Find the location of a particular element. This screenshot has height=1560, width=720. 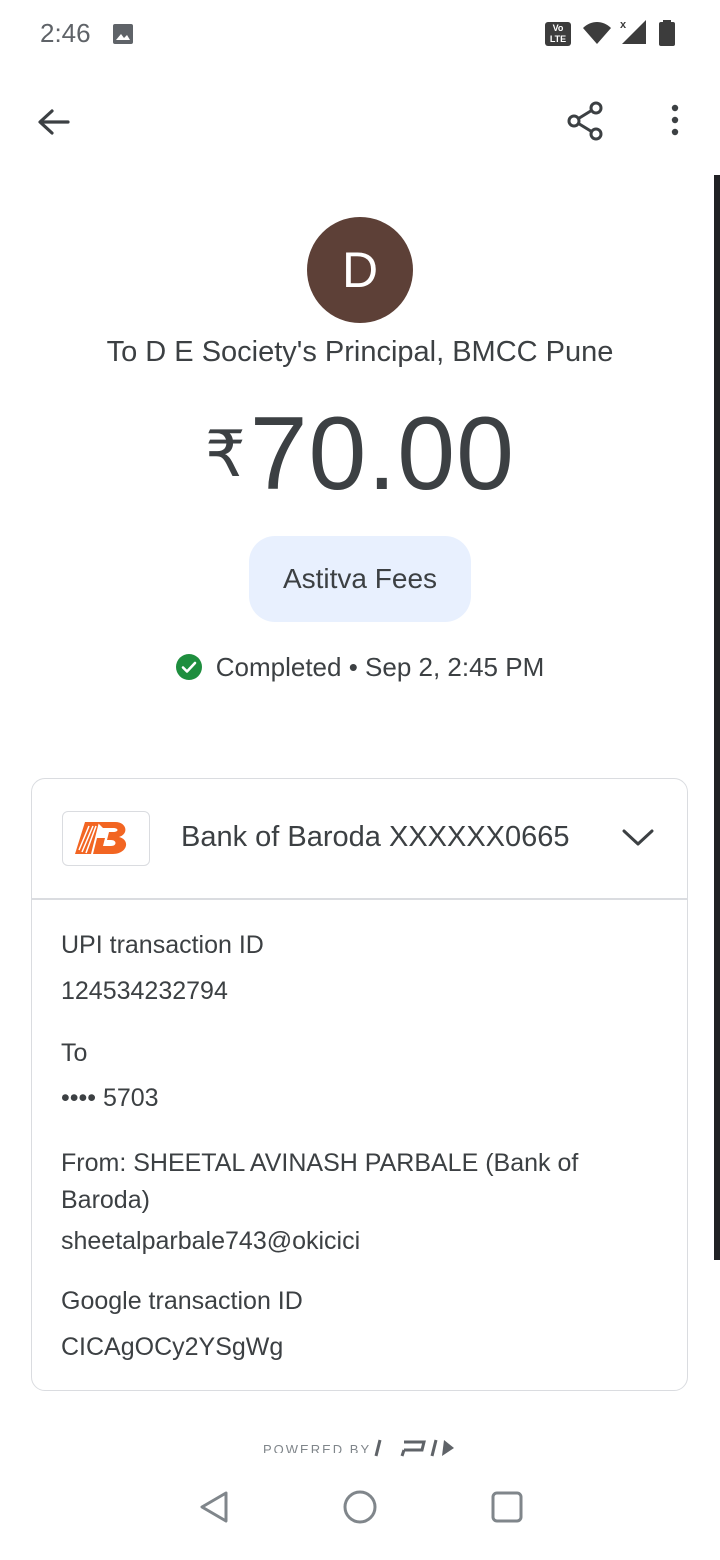

more-vert-icon is located at coordinates (675, 121).